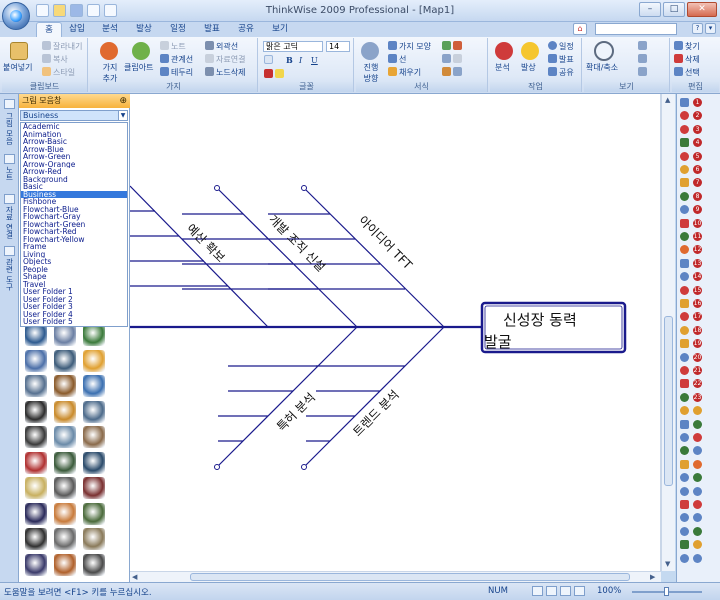  Describe the element at coordinates (74, 232) in the screenshot. I see `gallery-category-item: Flowchart-Red` at that location.